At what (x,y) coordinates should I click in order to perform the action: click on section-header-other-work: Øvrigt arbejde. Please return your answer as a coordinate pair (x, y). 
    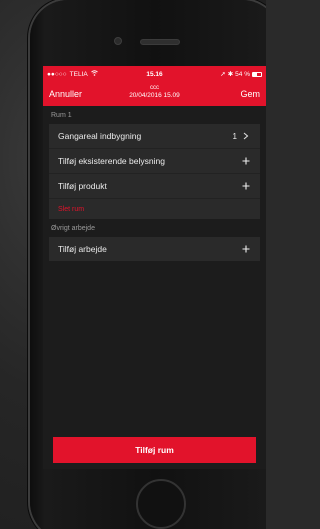
    Looking at the image, I should click on (73, 228).